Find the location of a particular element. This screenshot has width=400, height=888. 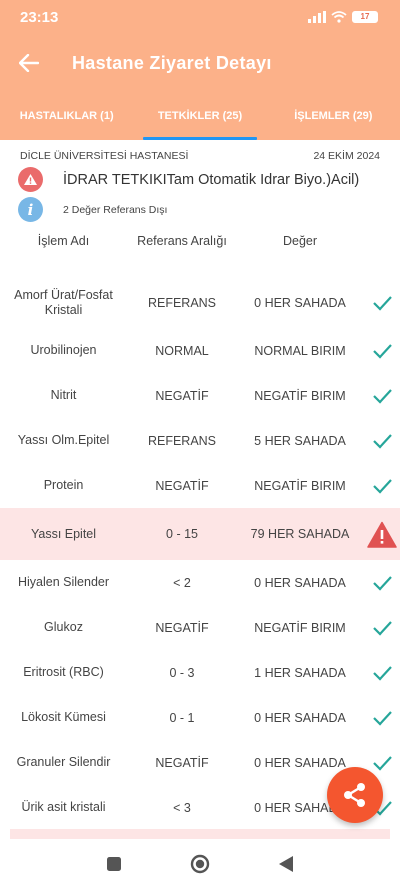

signal-icon is located at coordinates (317, 17).